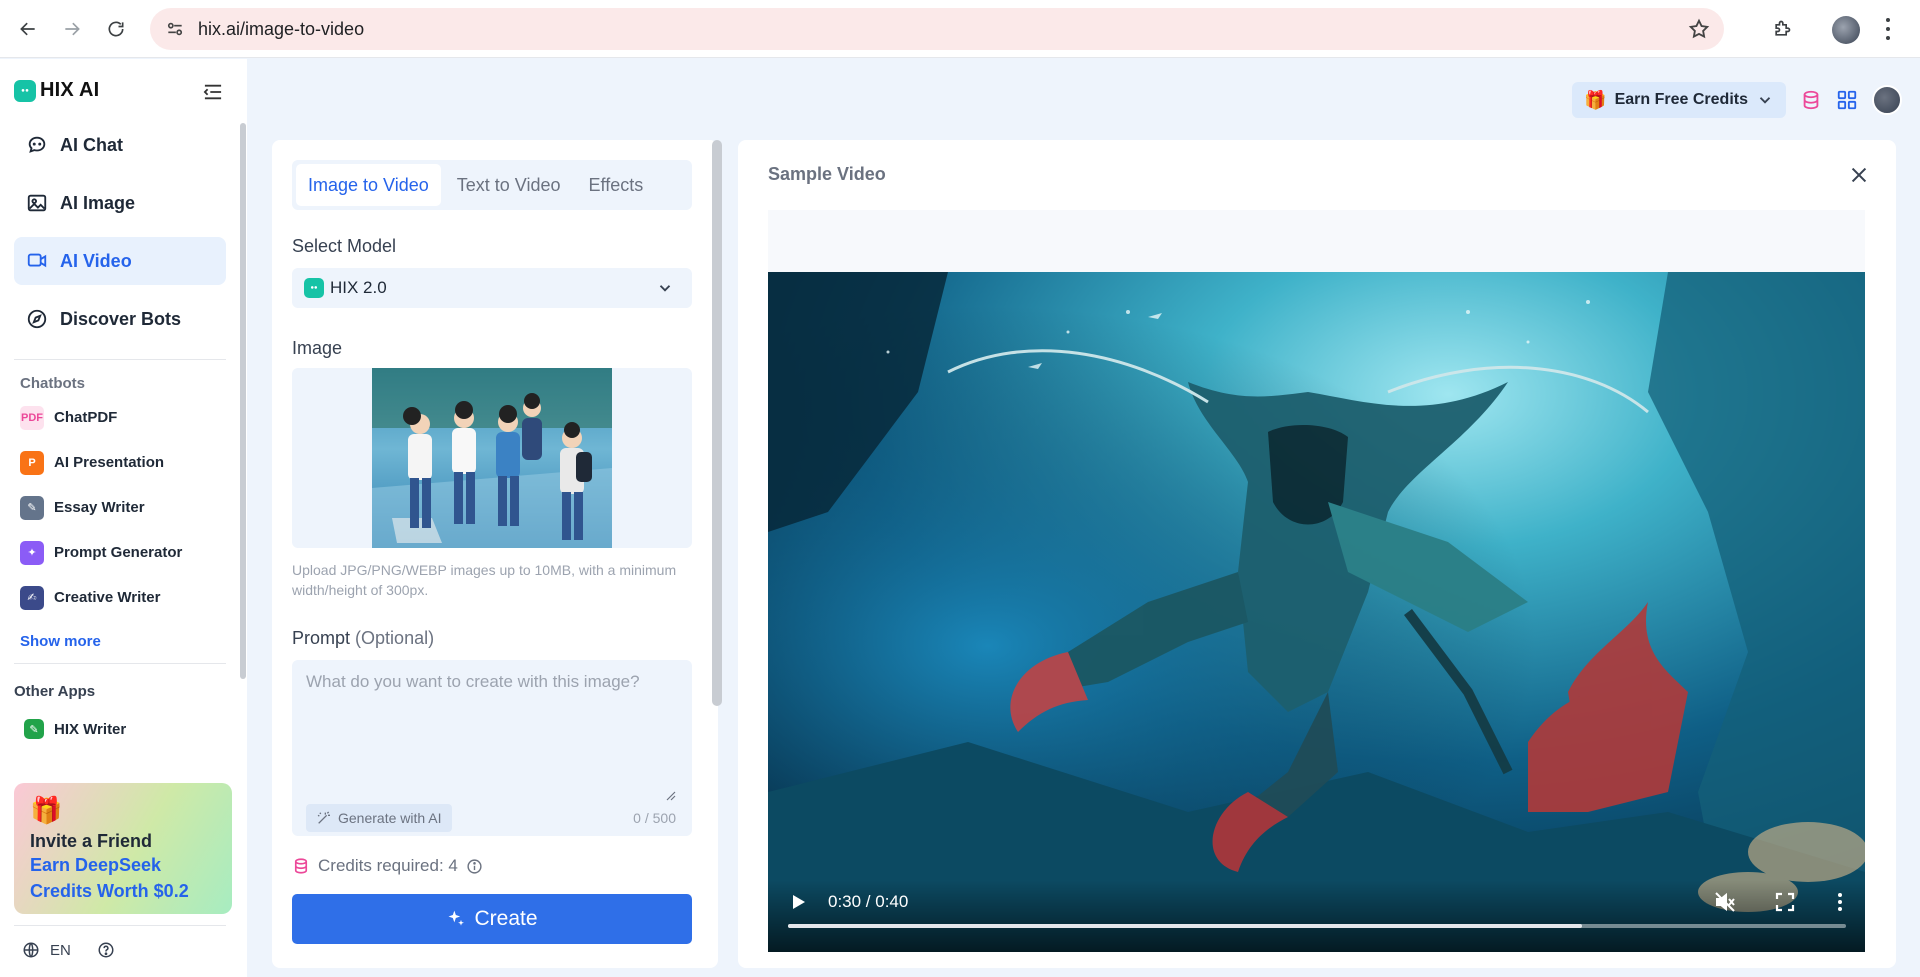 This screenshot has height=977, width=1920. I want to click on form-scrollbar, so click(717, 423).